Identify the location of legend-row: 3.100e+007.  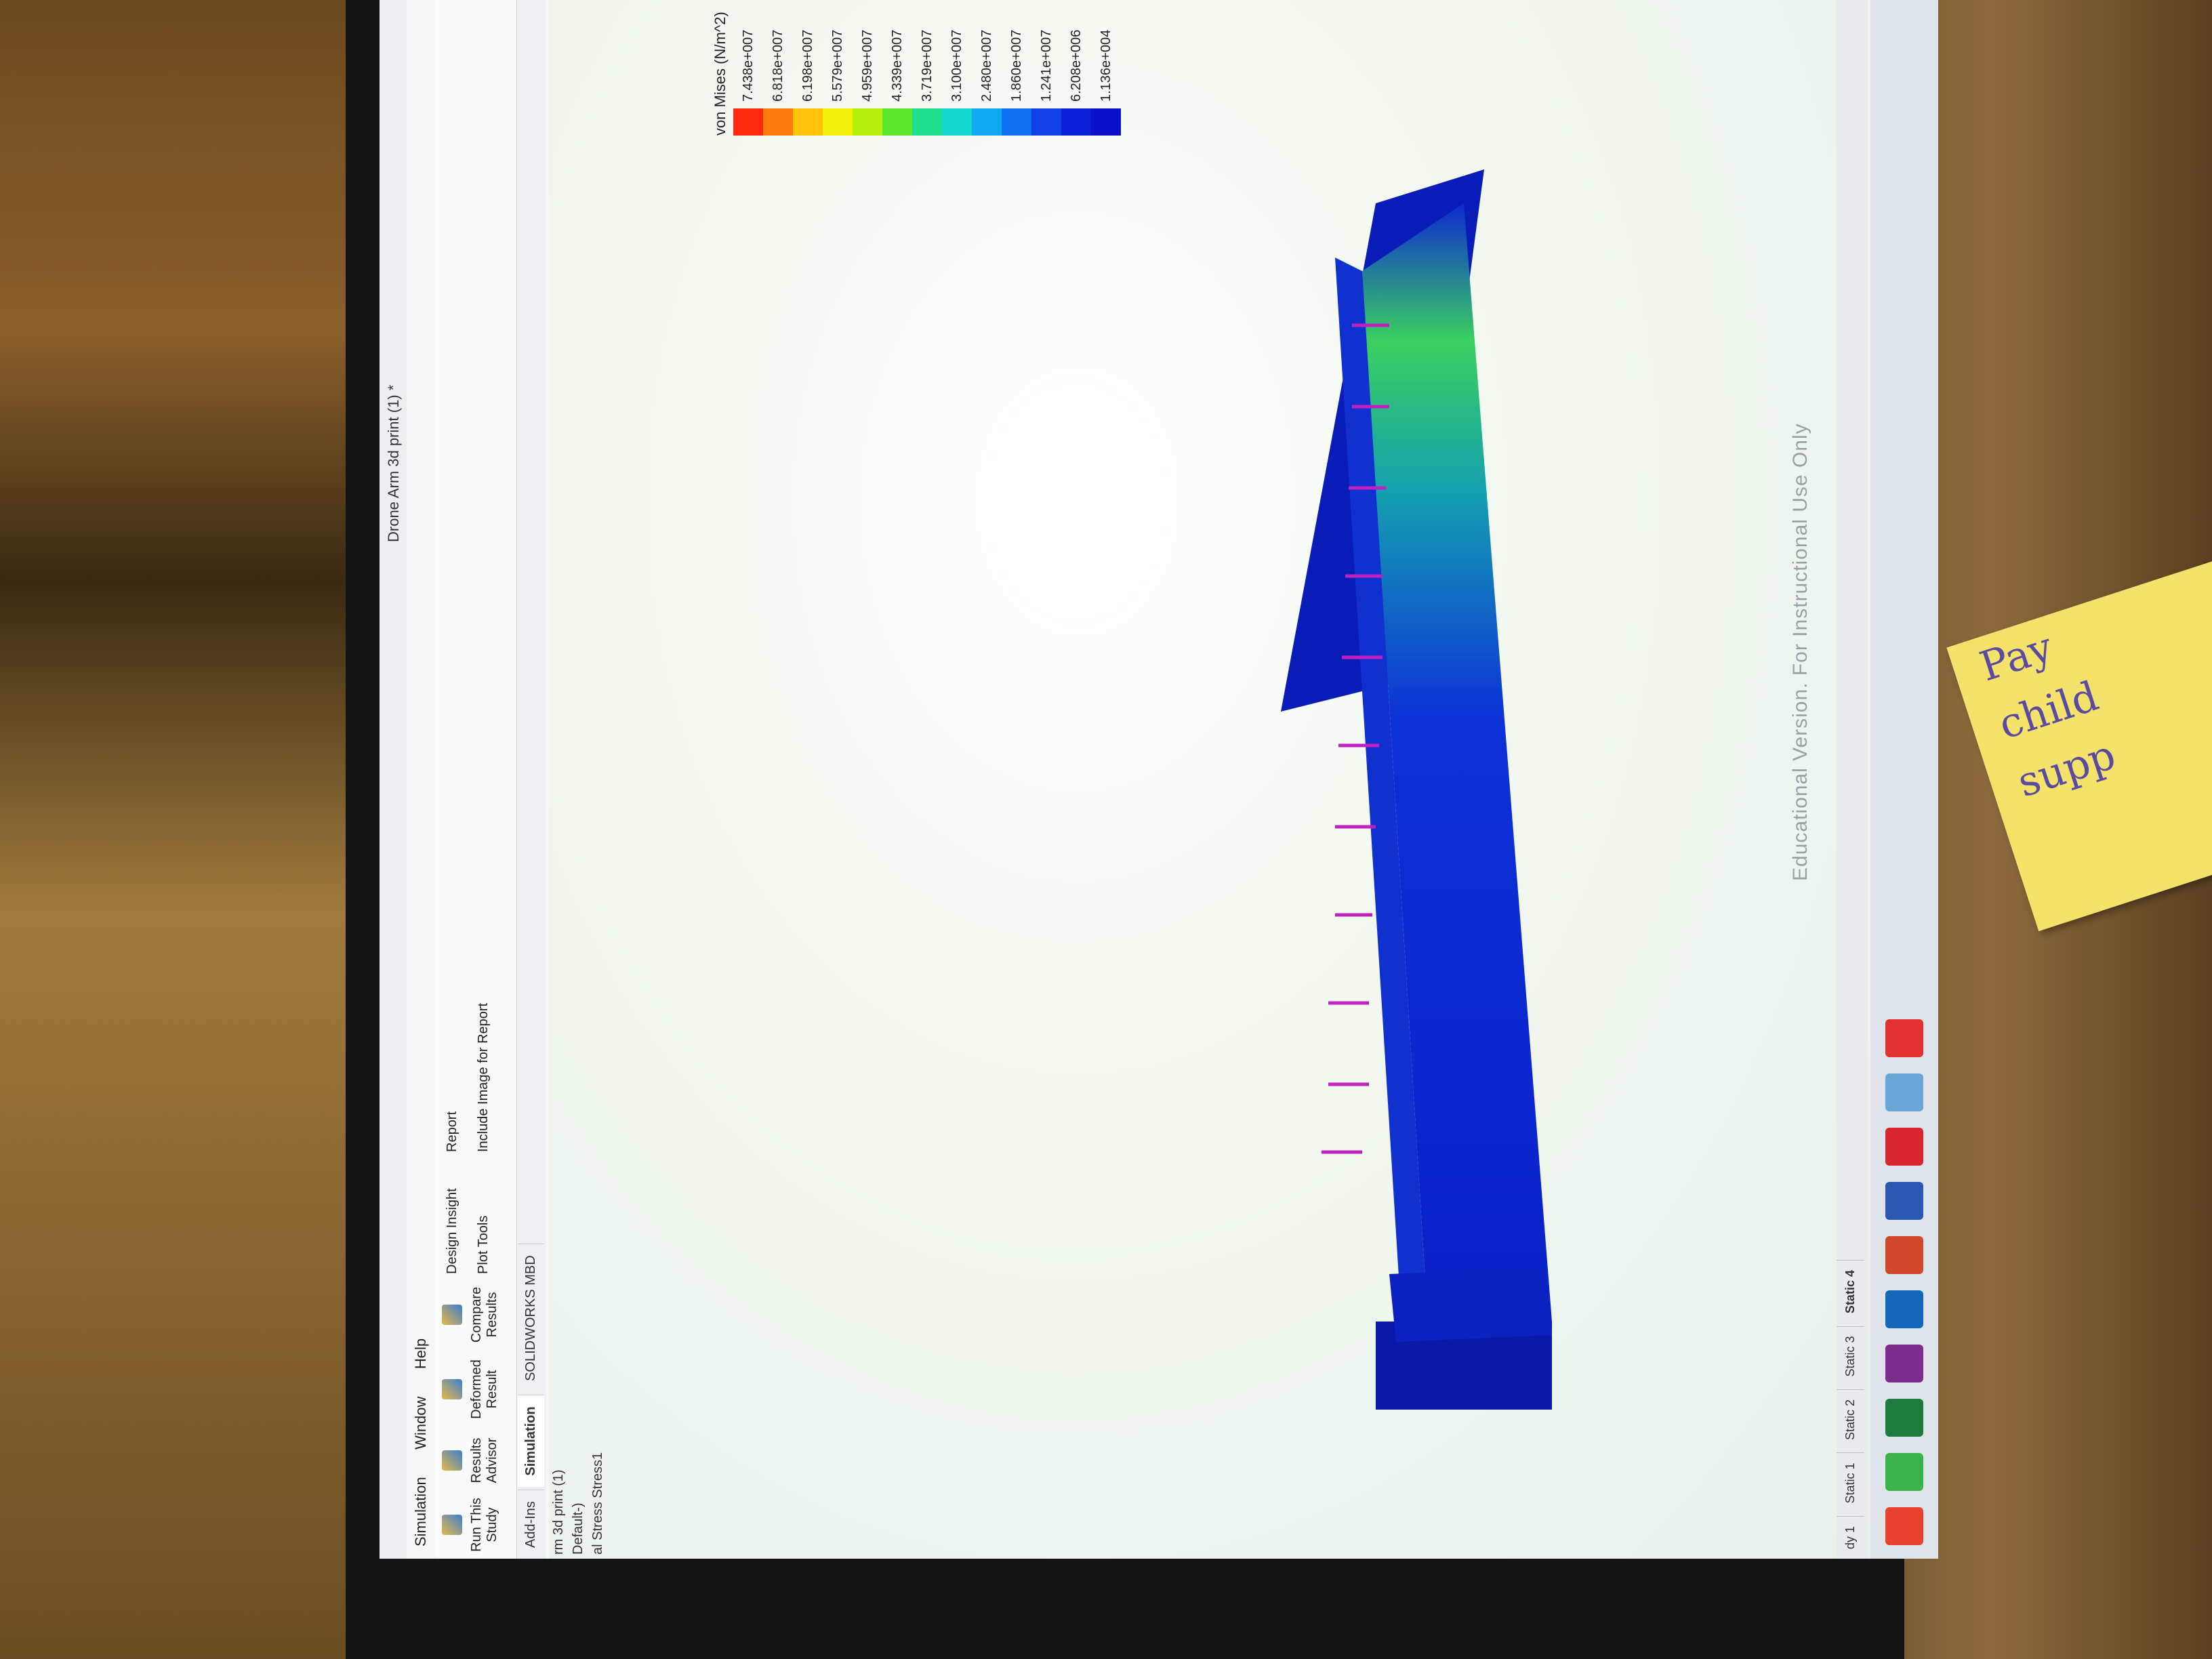
(957, 74).